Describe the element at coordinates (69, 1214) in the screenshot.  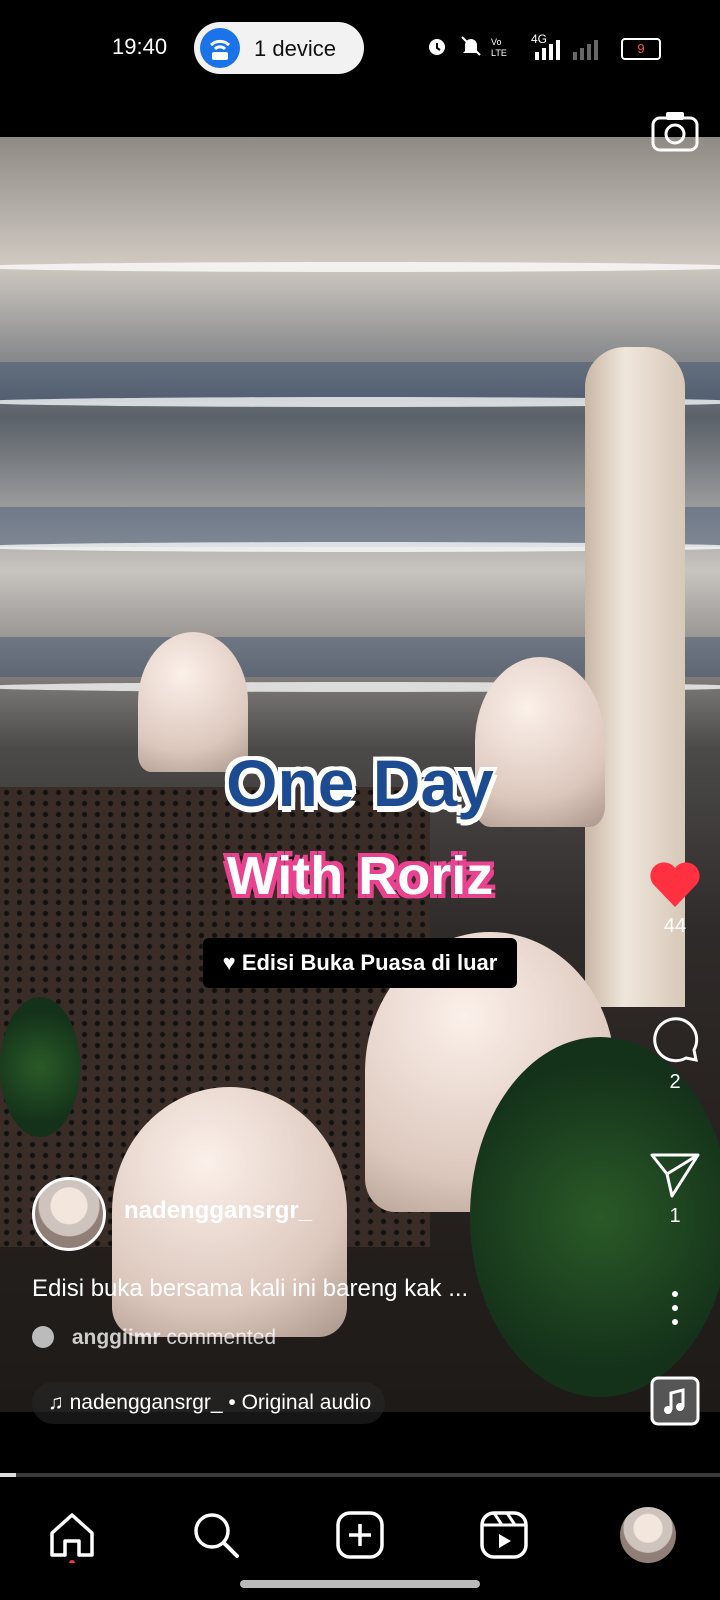
I see `author-avatar` at that location.